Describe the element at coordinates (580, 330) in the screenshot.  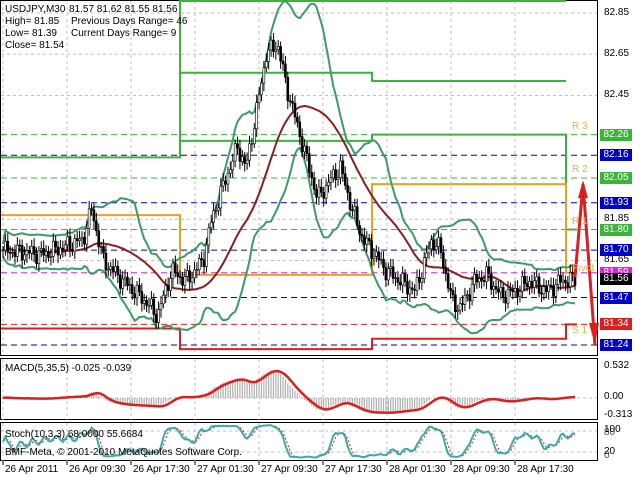
I see `pivot-label: S 1` at that location.